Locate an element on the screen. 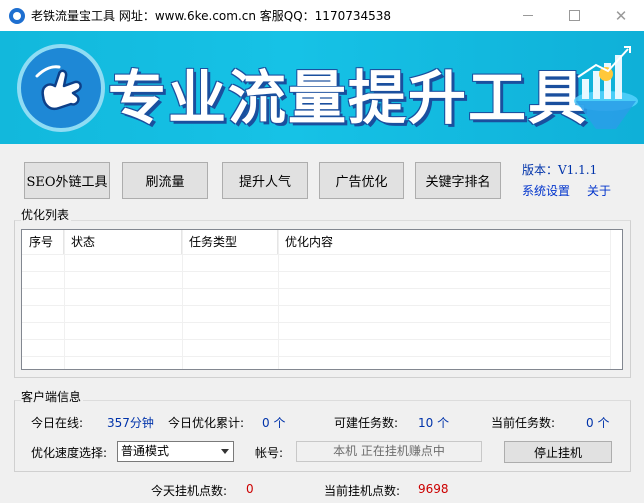  version-label: 版本：V1.1.1 is located at coordinates (560, 170).